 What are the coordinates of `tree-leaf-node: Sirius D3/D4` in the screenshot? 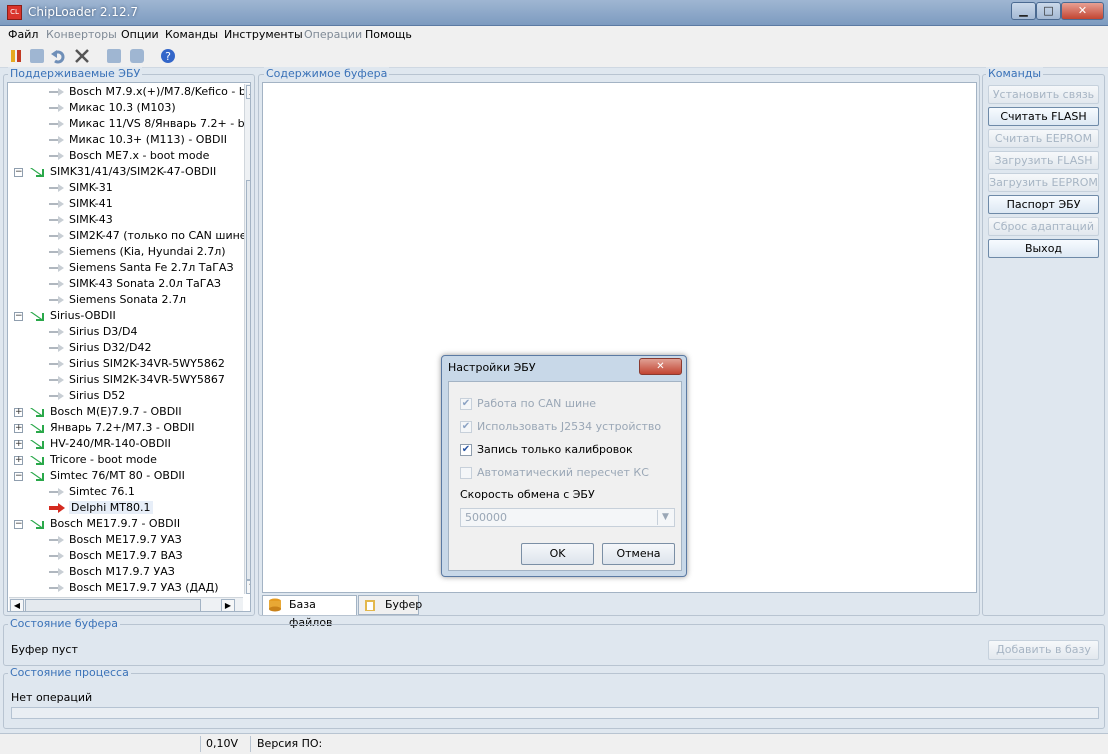 It's located at (93, 332).